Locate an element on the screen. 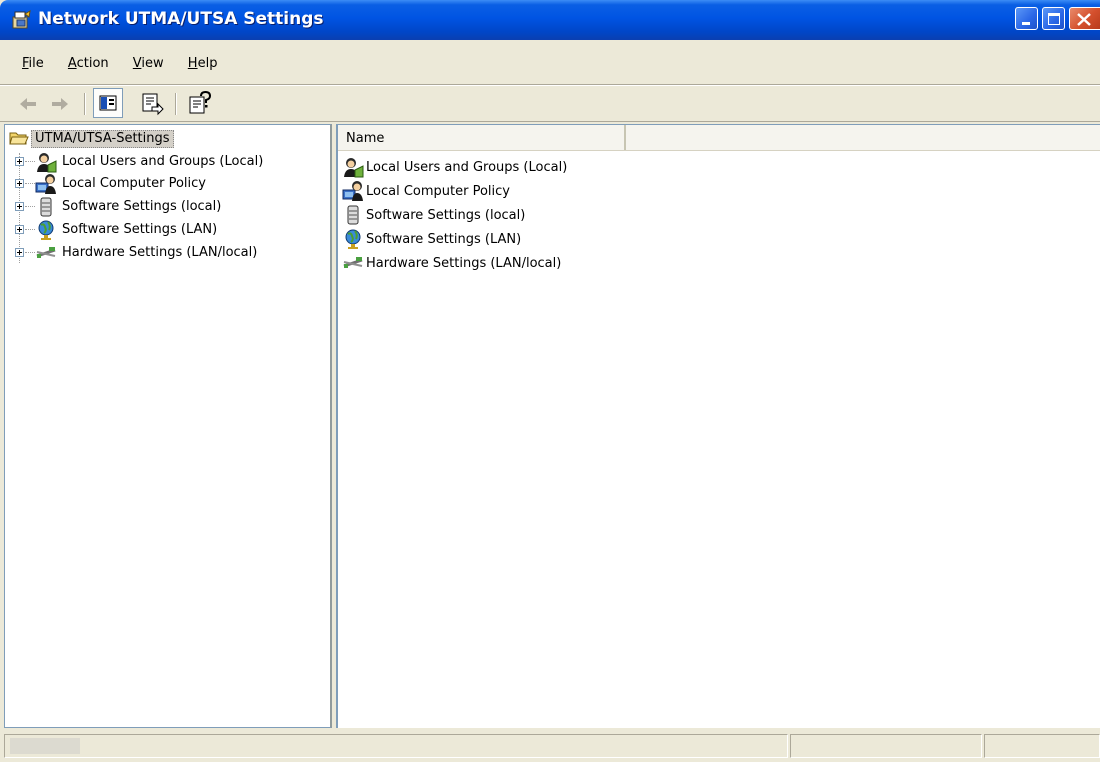  menu-help: Help is located at coordinates (203, 63).